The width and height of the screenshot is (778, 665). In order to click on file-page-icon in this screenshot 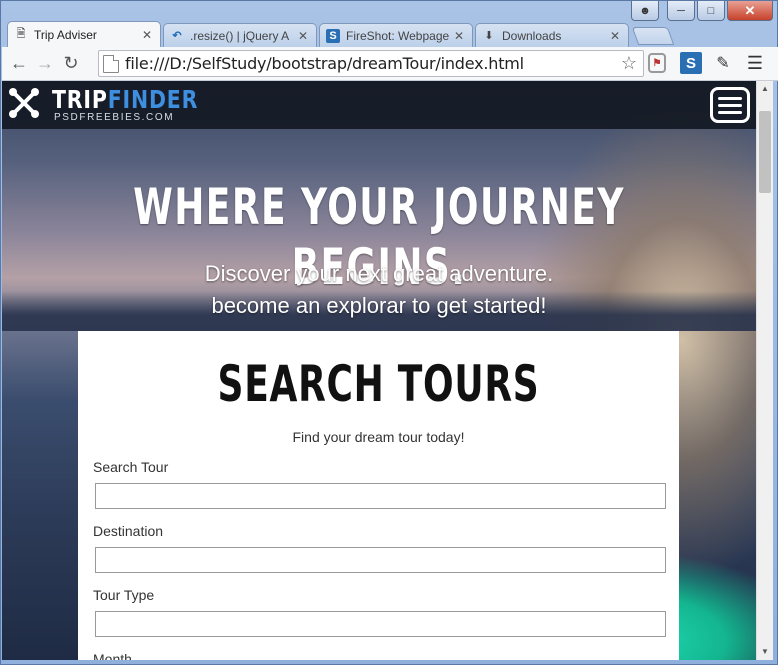, I will do `click(111, 63)`.